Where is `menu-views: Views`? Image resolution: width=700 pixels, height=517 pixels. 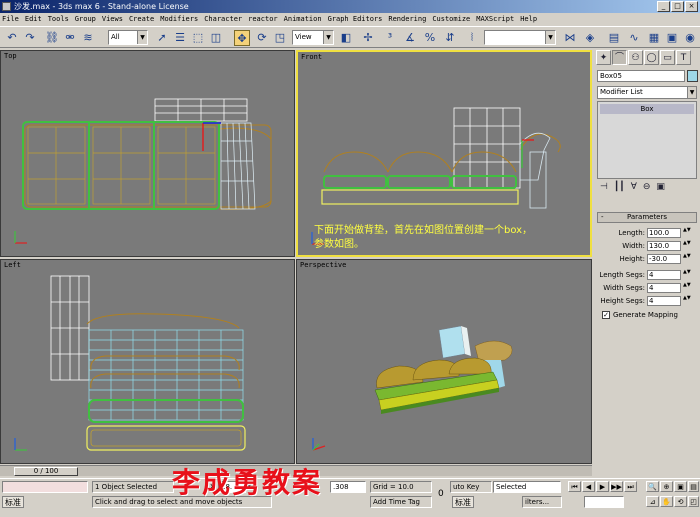 menu-views: Views is located at coordinates (112, 19).